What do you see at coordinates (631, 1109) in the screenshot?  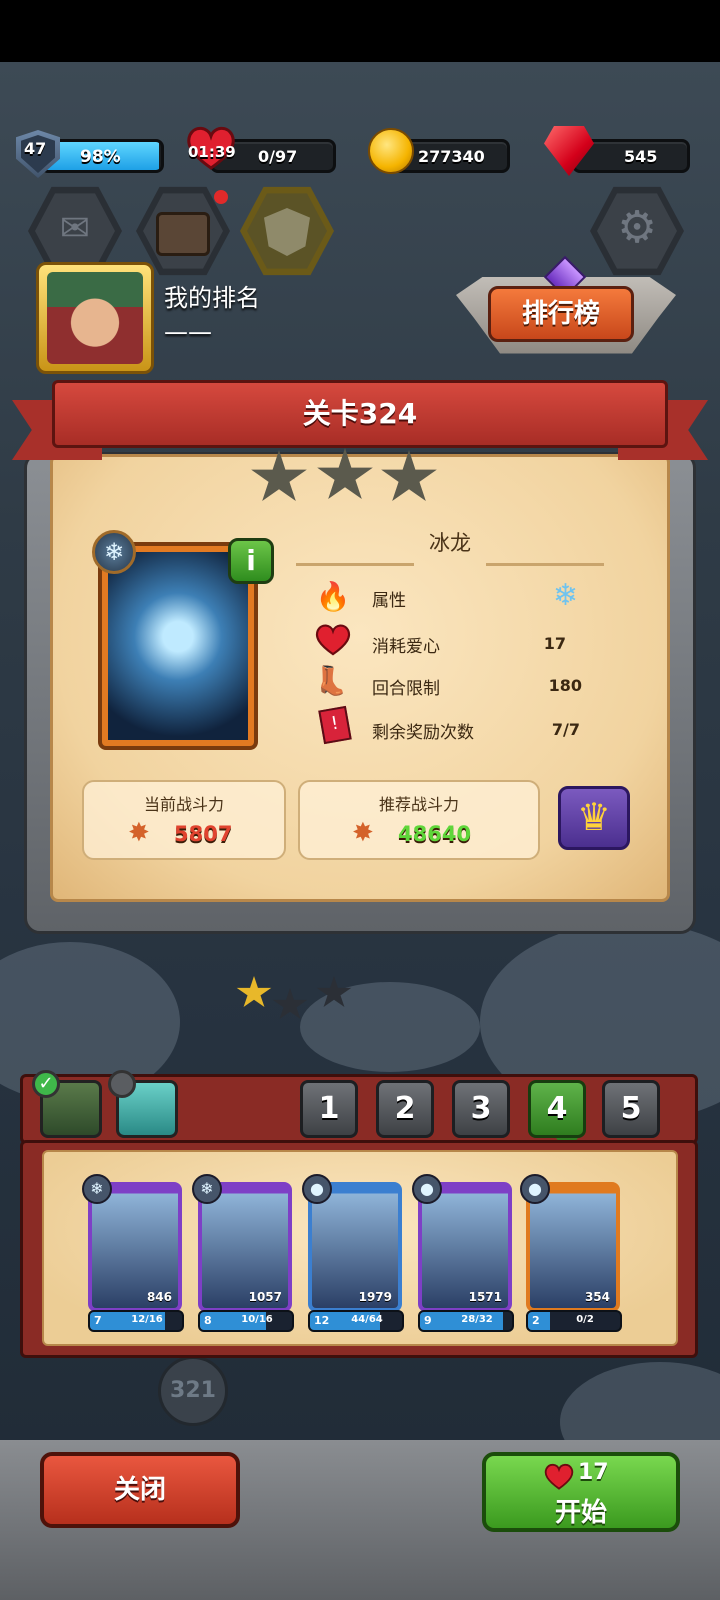 I see `team-tab-5: 5` at bounding box center [631, 1109].